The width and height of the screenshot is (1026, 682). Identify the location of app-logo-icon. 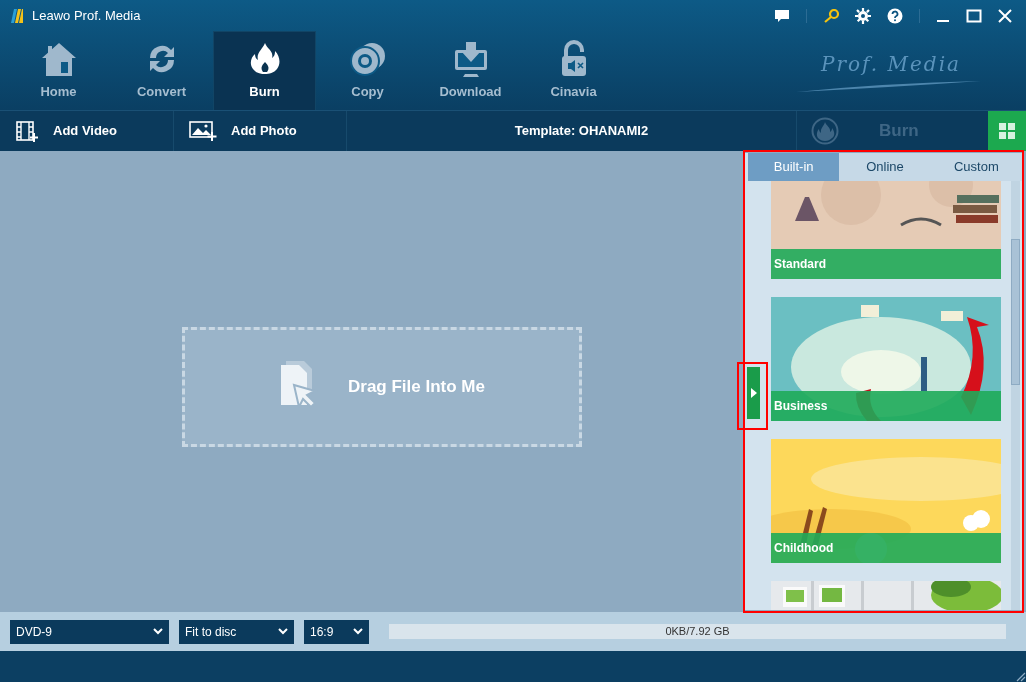
(17, 15).